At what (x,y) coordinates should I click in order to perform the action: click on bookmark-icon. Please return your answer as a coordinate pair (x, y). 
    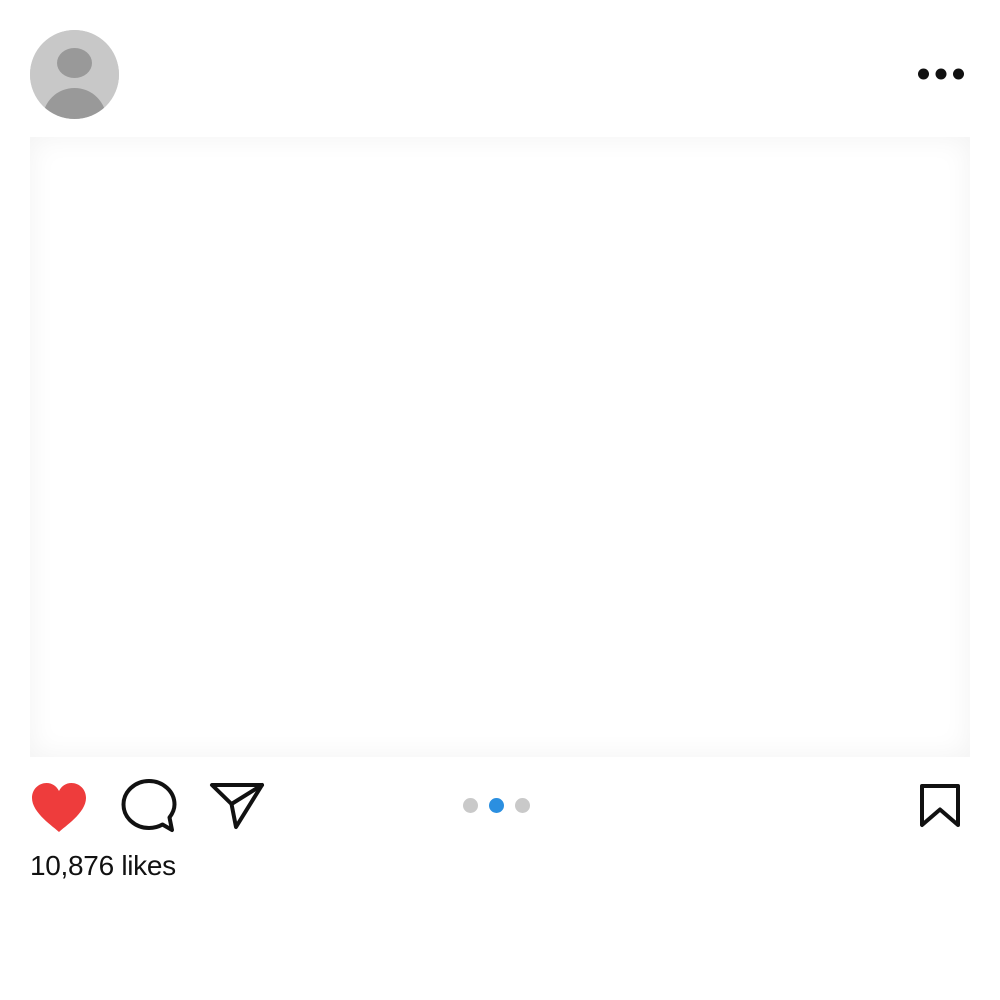
    Looking at the image, I should click on (940, 805).